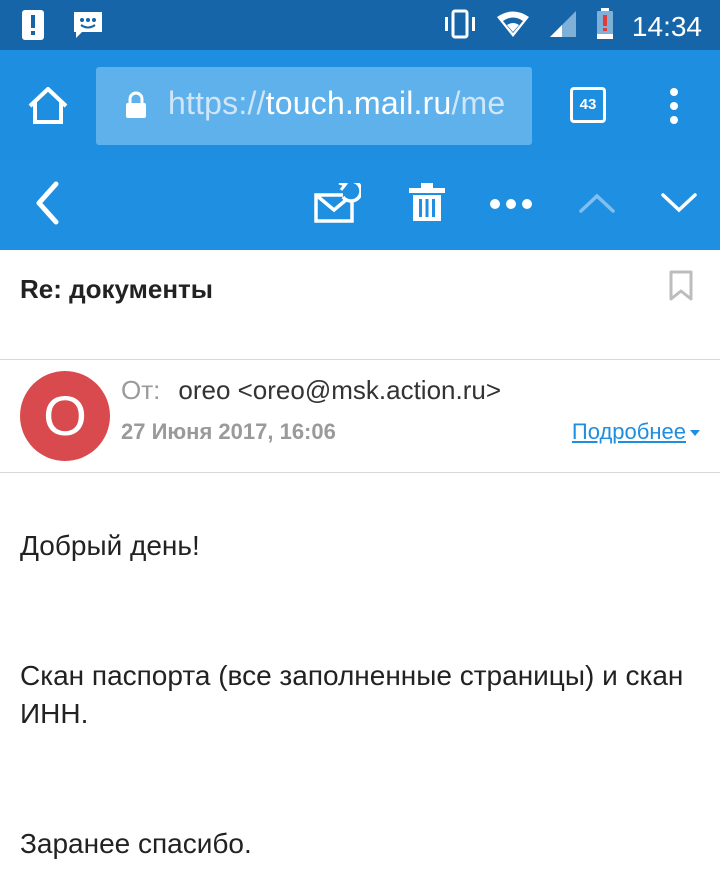 This screenshot has width=720, height=892. I want to click on home-icon, so click(48, 106).